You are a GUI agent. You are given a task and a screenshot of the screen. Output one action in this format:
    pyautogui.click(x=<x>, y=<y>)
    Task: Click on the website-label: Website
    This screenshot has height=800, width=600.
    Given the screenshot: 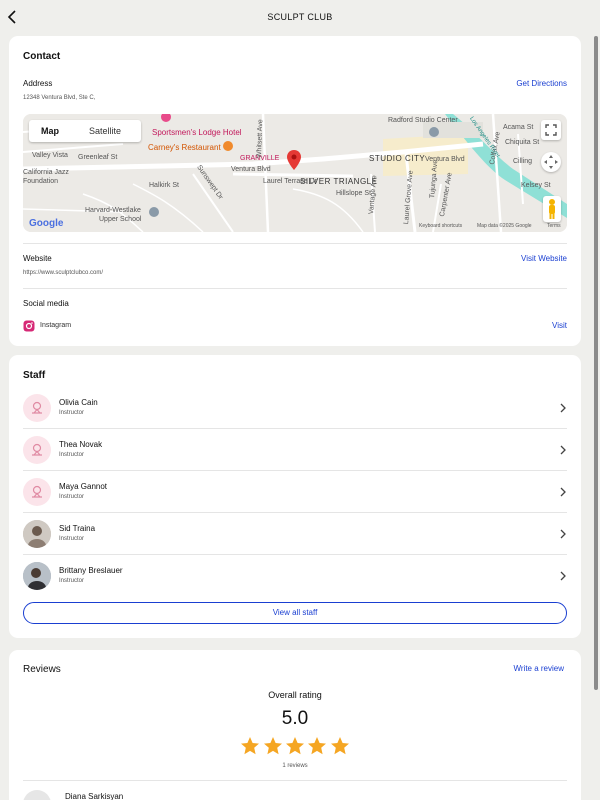 What is the action you would take?
    pyautogui.click(x=37, y=258)
    